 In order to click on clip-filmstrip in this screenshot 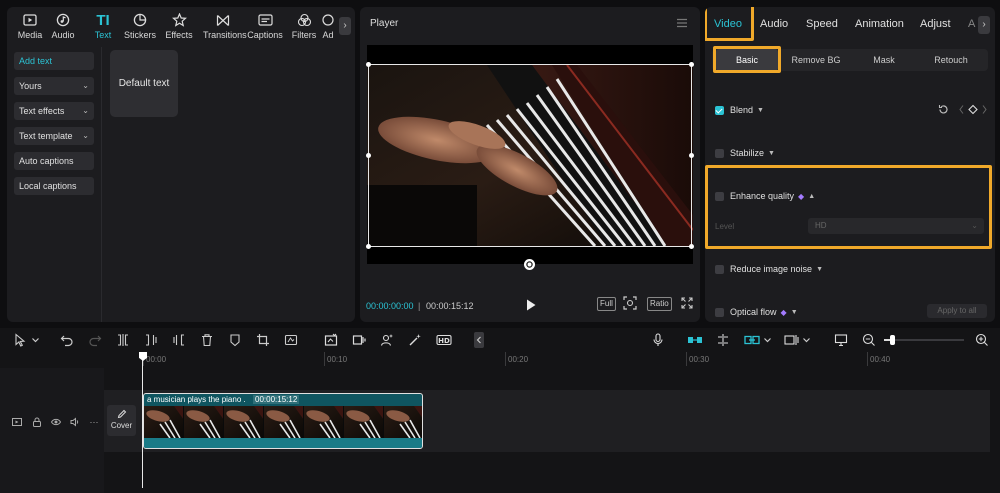, I will do `click(283, 422)`.